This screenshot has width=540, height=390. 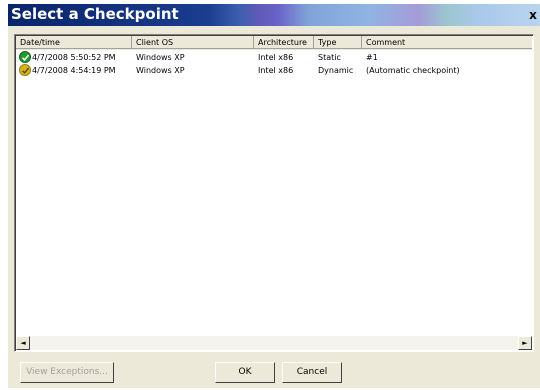 What do you see at coordinates (25, 57) in the screenshot?
I see `check-icon` at bounding box center [25, 57].